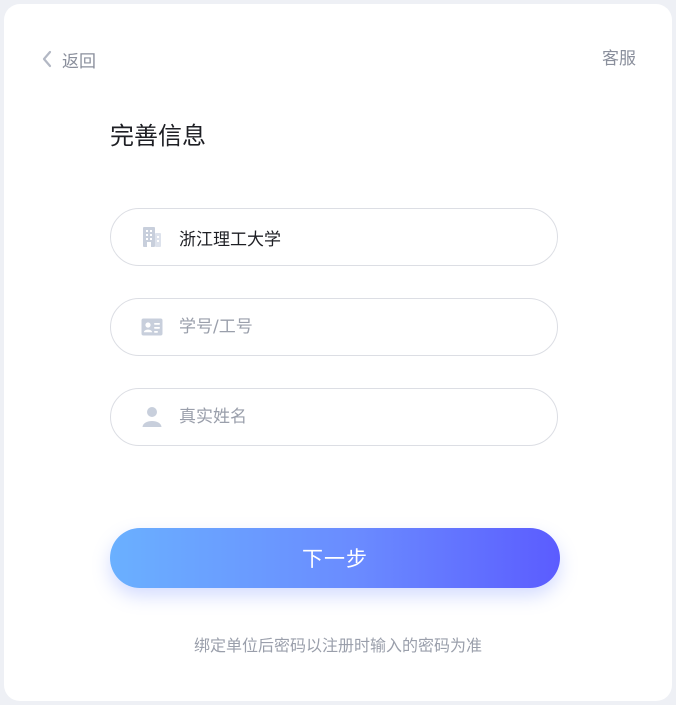  I want to click on student-id-field, so click(334, 327).